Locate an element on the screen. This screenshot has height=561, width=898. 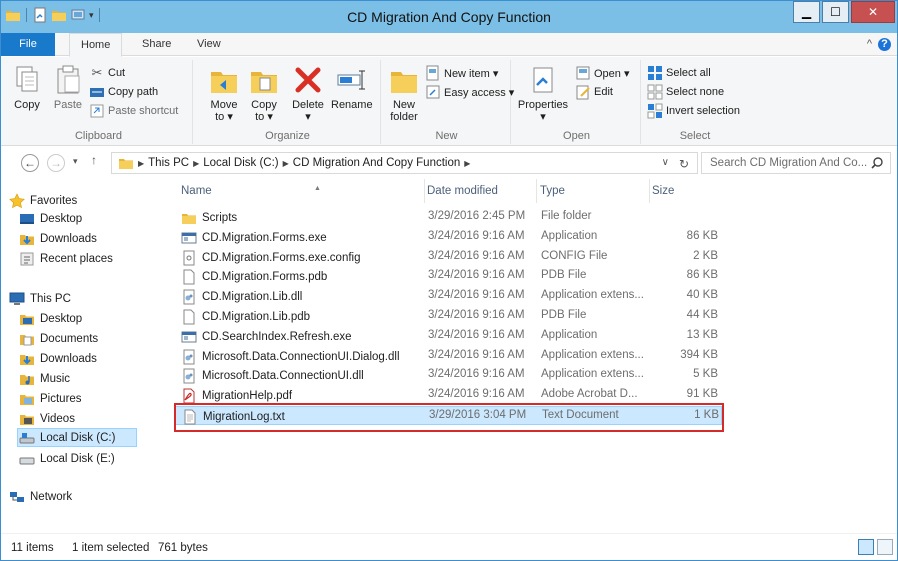
large-icons-view-button is located at coordinates (885, 547).